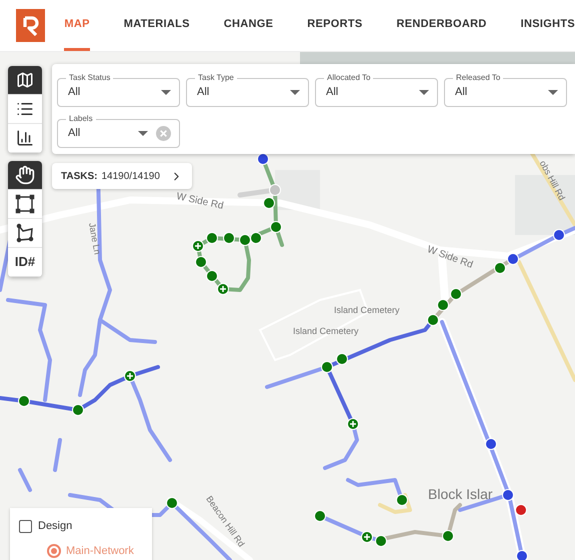  I want to click on road, so click(395, 503).